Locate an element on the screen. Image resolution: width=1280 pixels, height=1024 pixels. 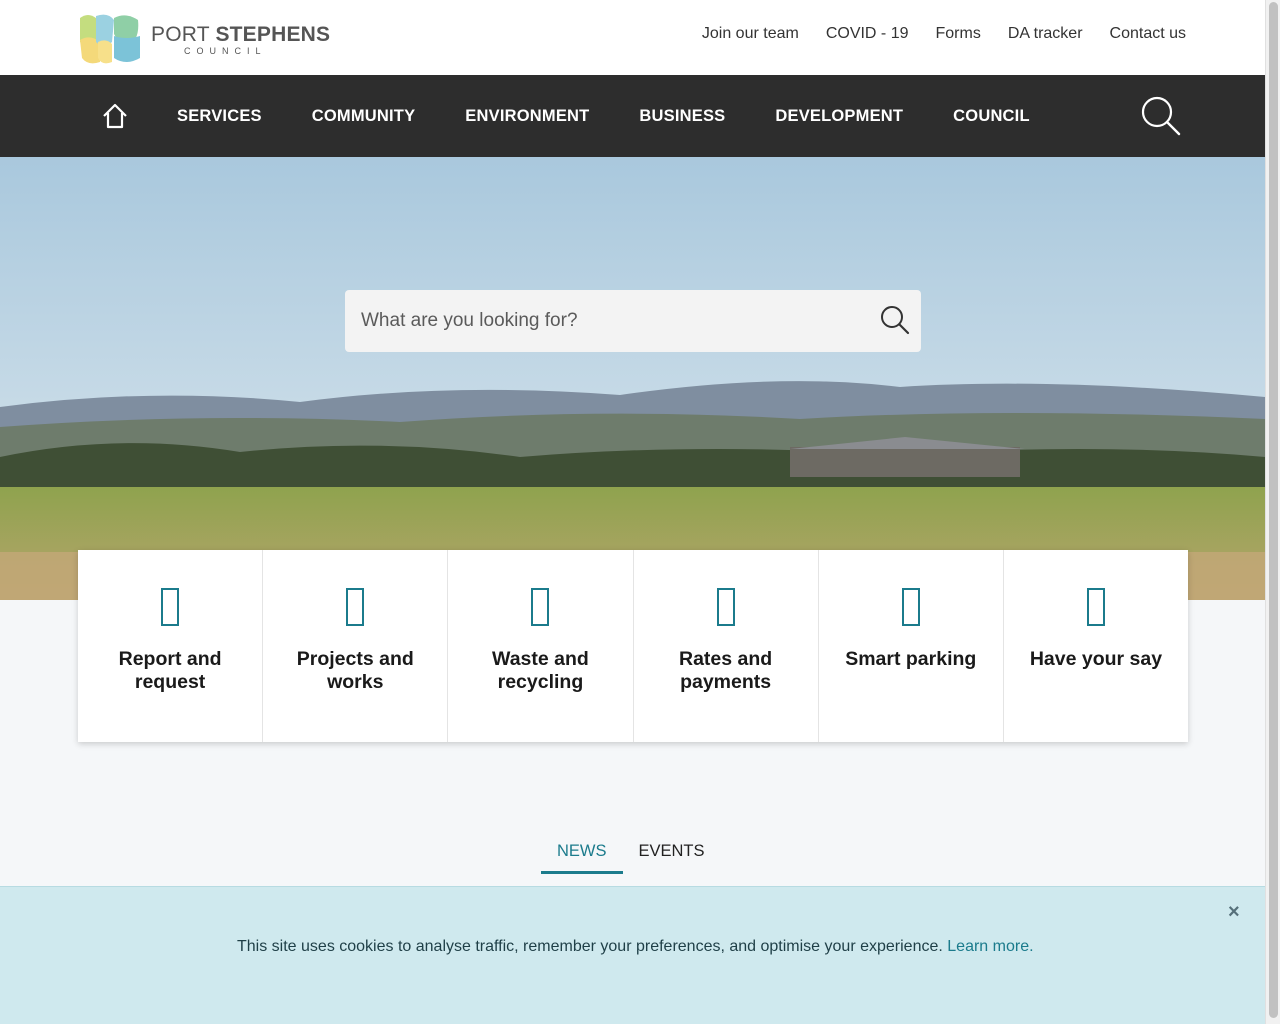
close-icon: × is located at coordinates (1234, 912).